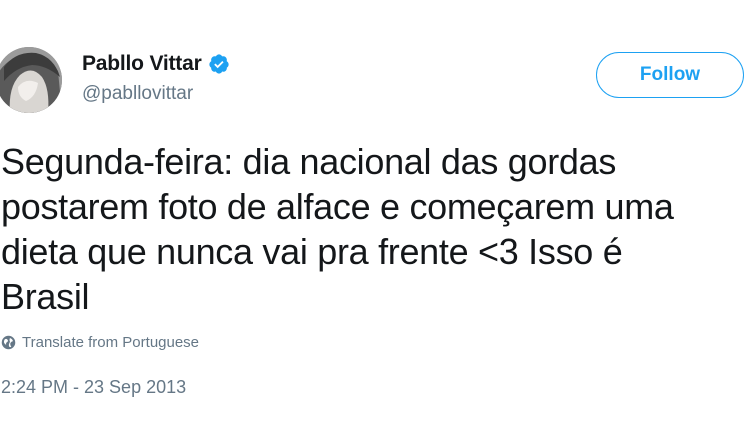 The height and width of the screenshot is (421, 750). What do you see at coordinates (142, 64) in the screenshot?
I see `display-name: Pabllo Vittar` at bounding box center [142, 64].